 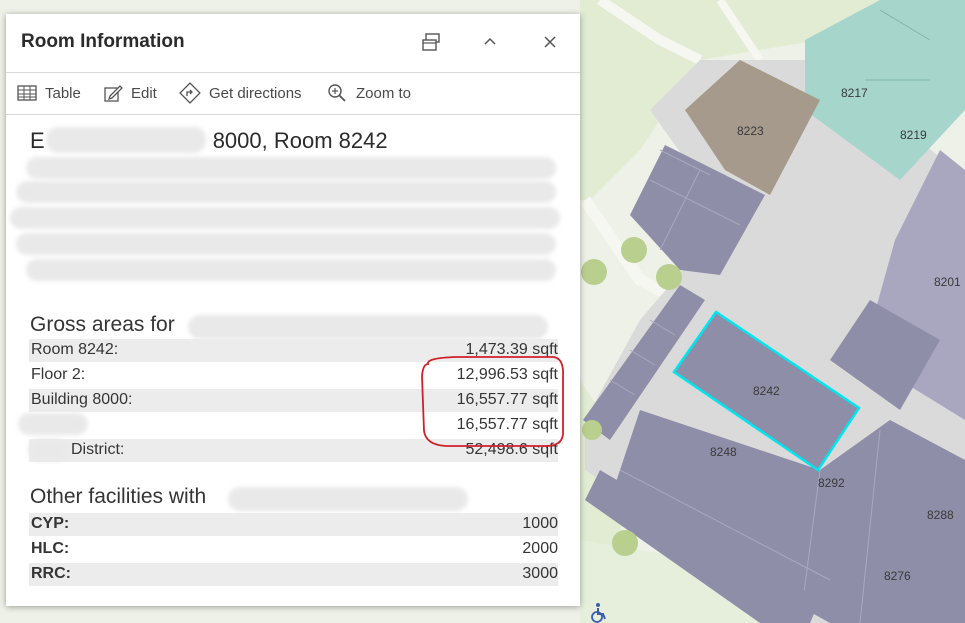 I want to click on room-label: 8217, so click(x=854, y=93).